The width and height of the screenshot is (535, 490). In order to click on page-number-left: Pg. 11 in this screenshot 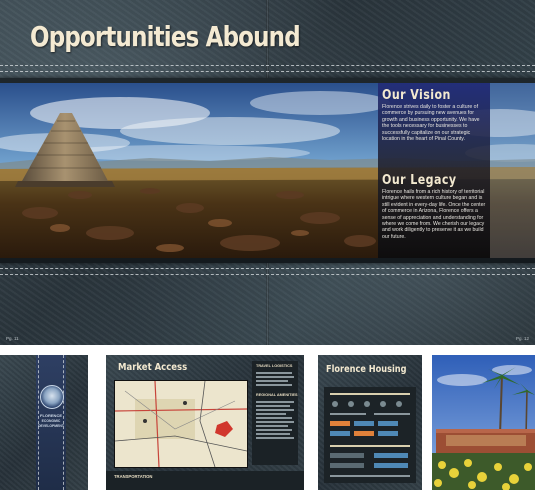, I will do `click(12, 338)`.